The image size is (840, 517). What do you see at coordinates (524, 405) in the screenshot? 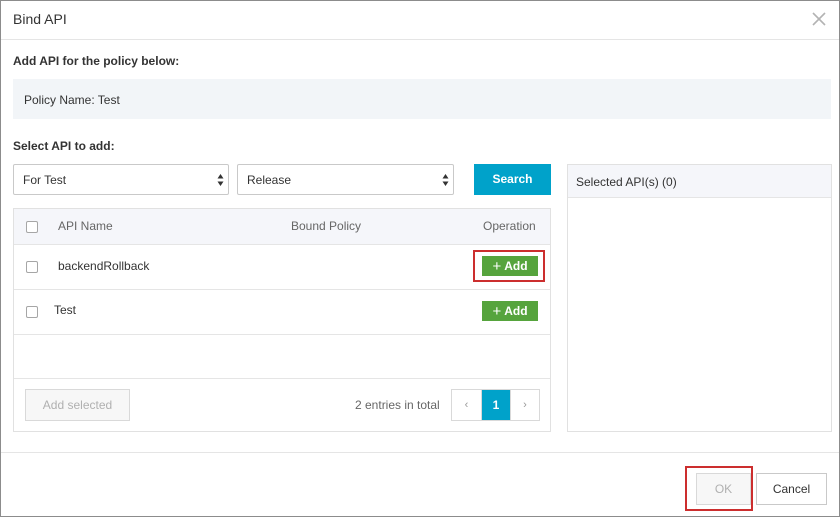
I see `next-page-button: ›` at bounding box center [524, 405].